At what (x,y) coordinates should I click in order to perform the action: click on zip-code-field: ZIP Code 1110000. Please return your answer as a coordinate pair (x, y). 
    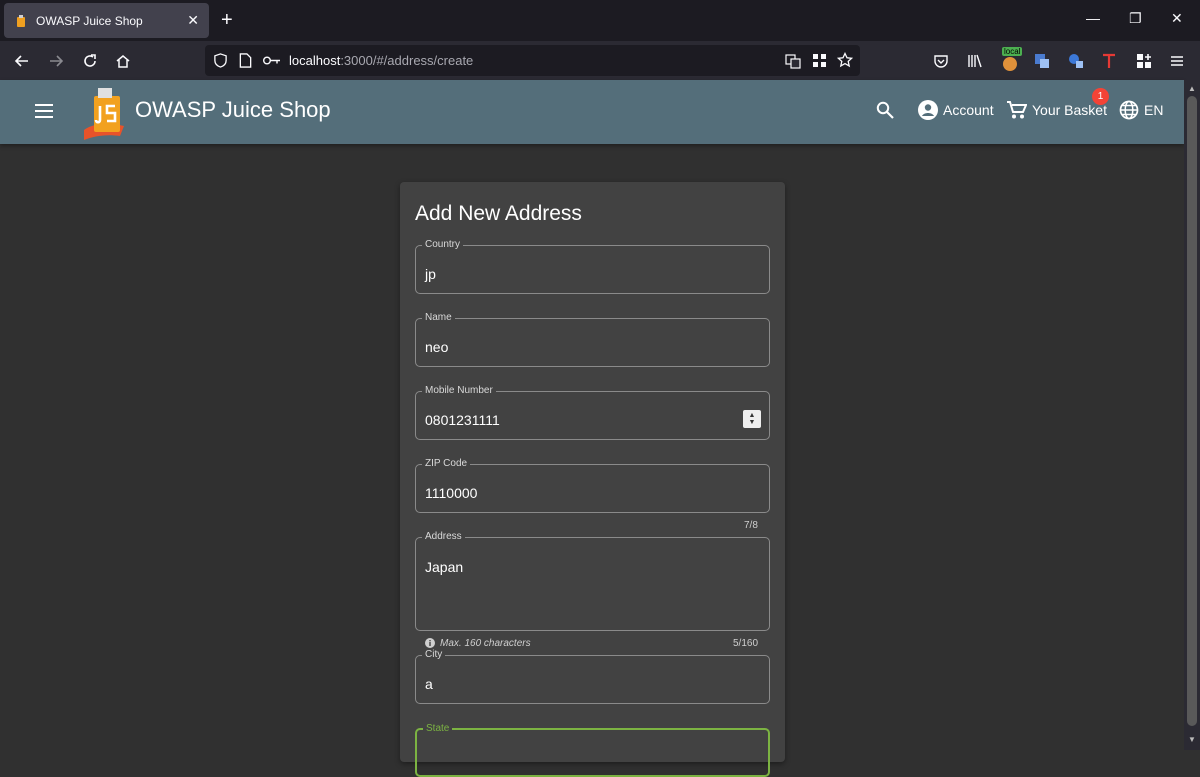
    Looking at the image, I should click on (592, 485).